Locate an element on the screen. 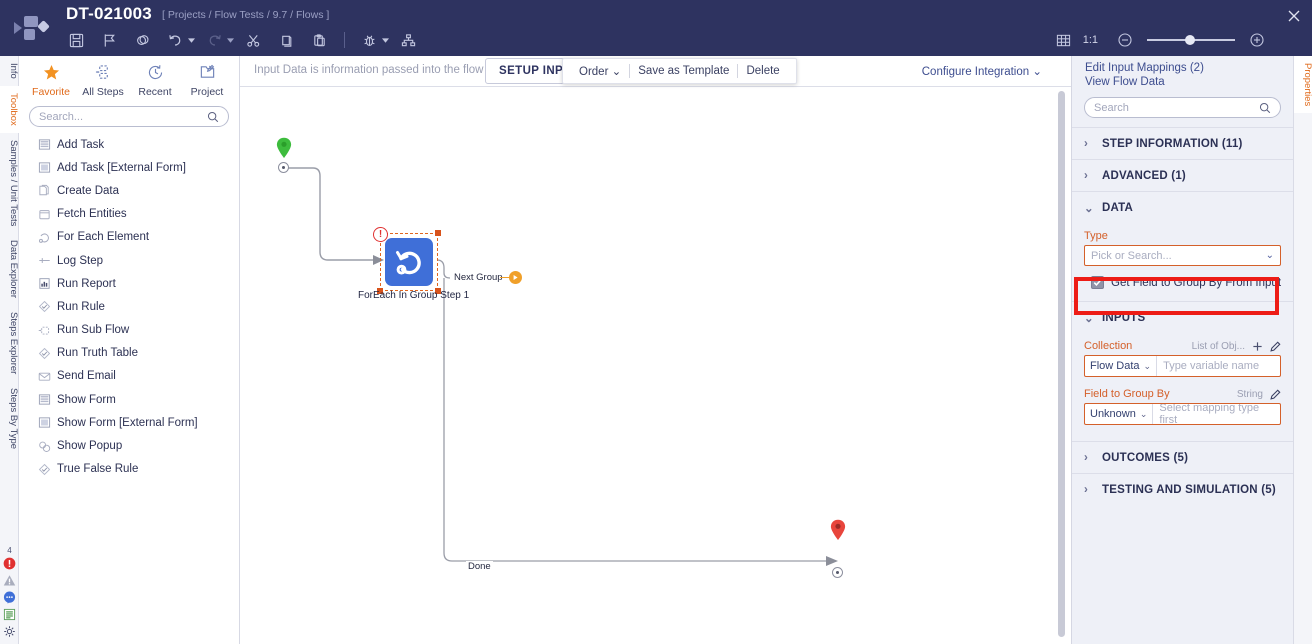 This screenshot has height=644, width=1312. collection-mapping-type-select: Flow Data ⌄ is located at coordinates (1121, 366).